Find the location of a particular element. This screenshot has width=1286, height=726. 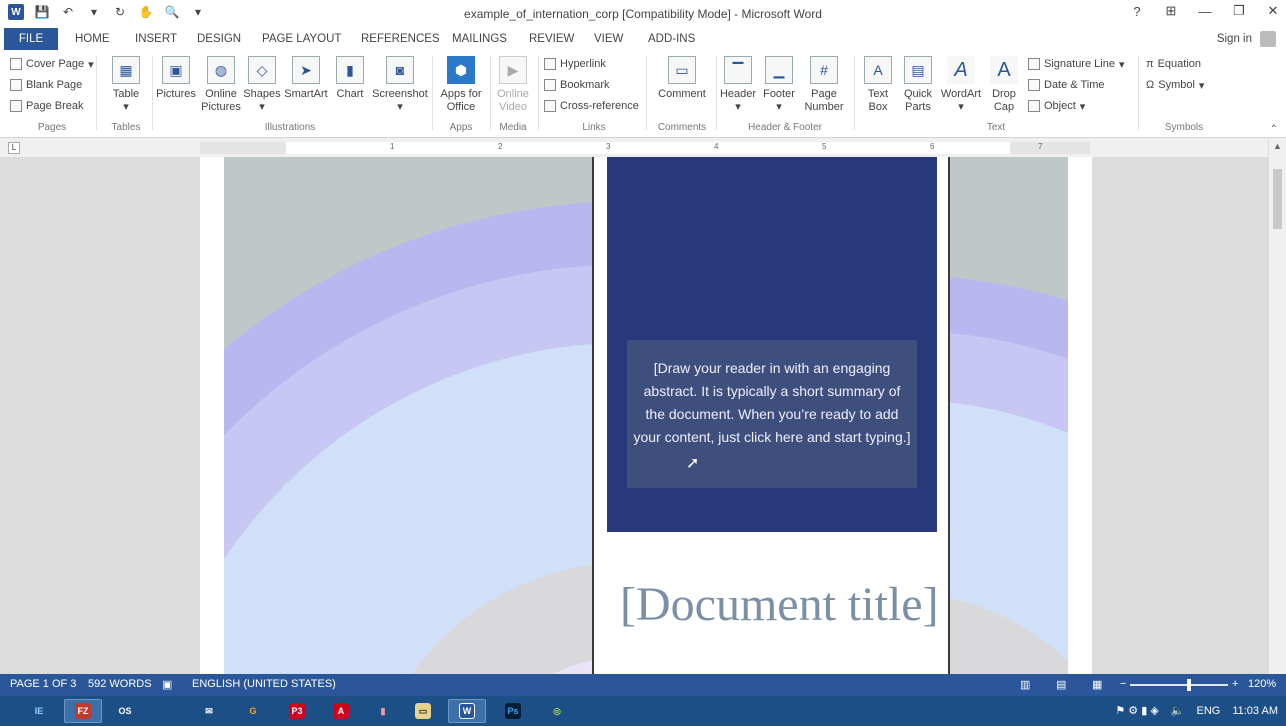

collapse-ribbon-icon: ⌃ is located at coordinates (1274, 129).